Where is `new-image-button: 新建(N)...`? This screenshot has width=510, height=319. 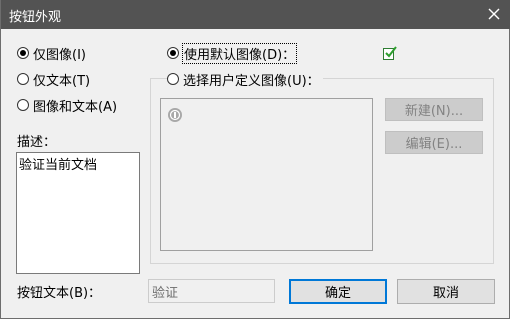
new-image-button: 新建(N)... is located at coordinates (434, 109).